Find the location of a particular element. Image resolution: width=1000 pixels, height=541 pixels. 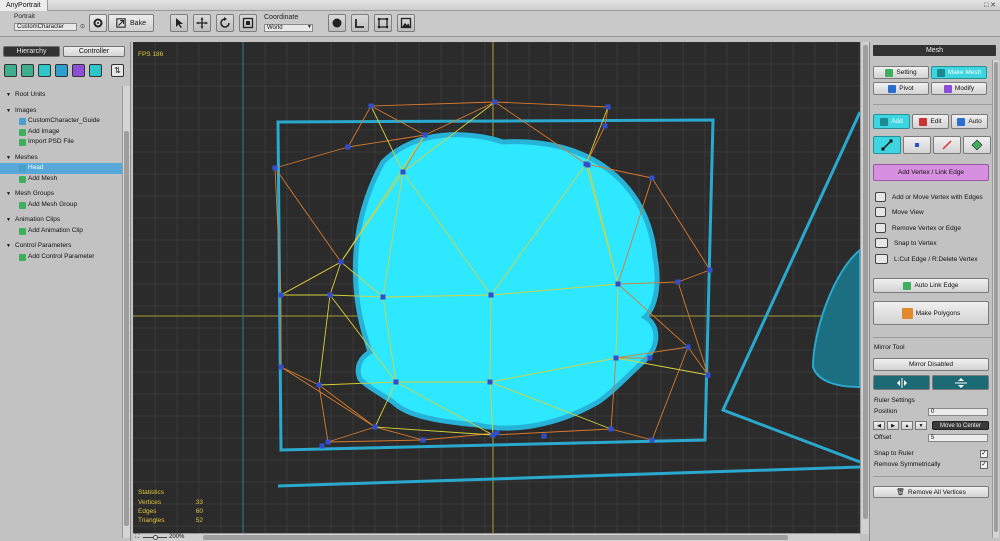

vertex-edge-tool-button is located at coordinates (887, 145).